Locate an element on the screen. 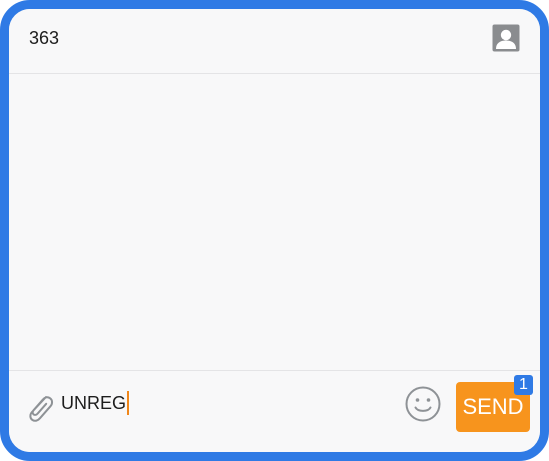 Image resolution: width=549 pixels, height=461 pixels. recipient-number: 363 is located at coordinates (44, 38).